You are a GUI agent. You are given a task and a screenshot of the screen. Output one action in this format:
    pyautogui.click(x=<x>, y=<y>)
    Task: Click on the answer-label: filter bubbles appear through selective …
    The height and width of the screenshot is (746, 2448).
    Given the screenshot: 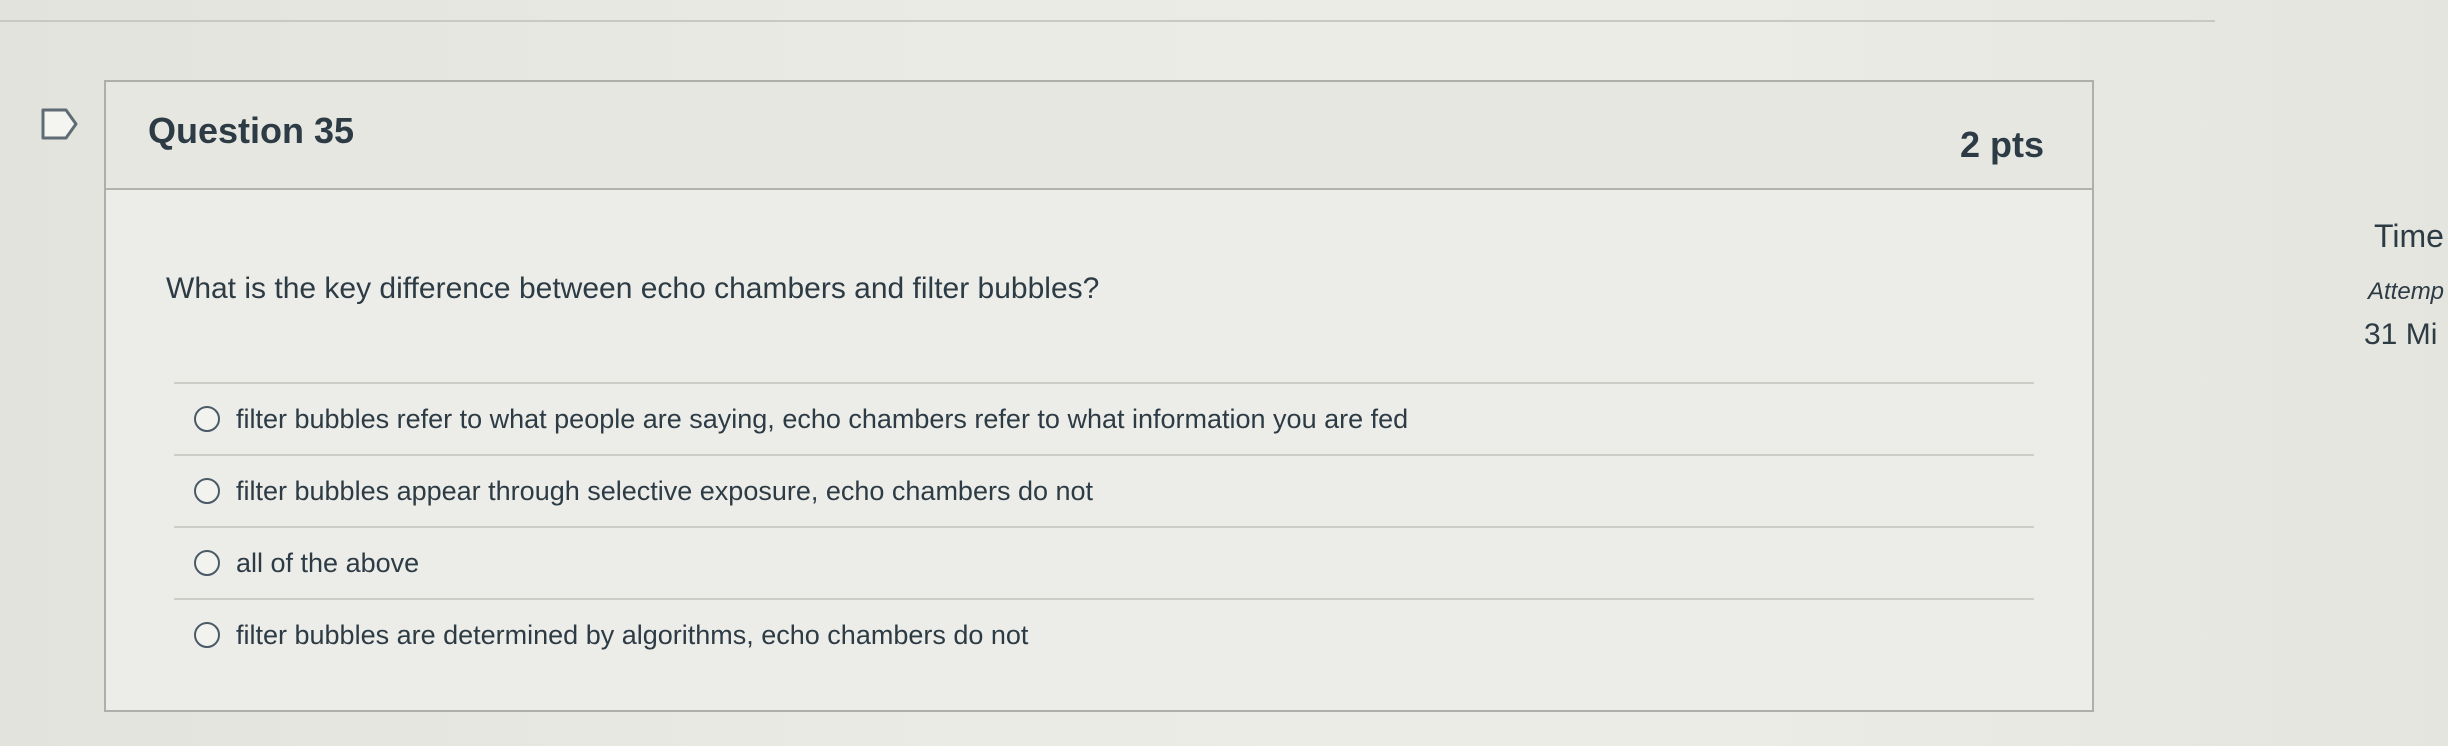 What is the action you would take?
    pyautogui.click(x=665, y=490)
    